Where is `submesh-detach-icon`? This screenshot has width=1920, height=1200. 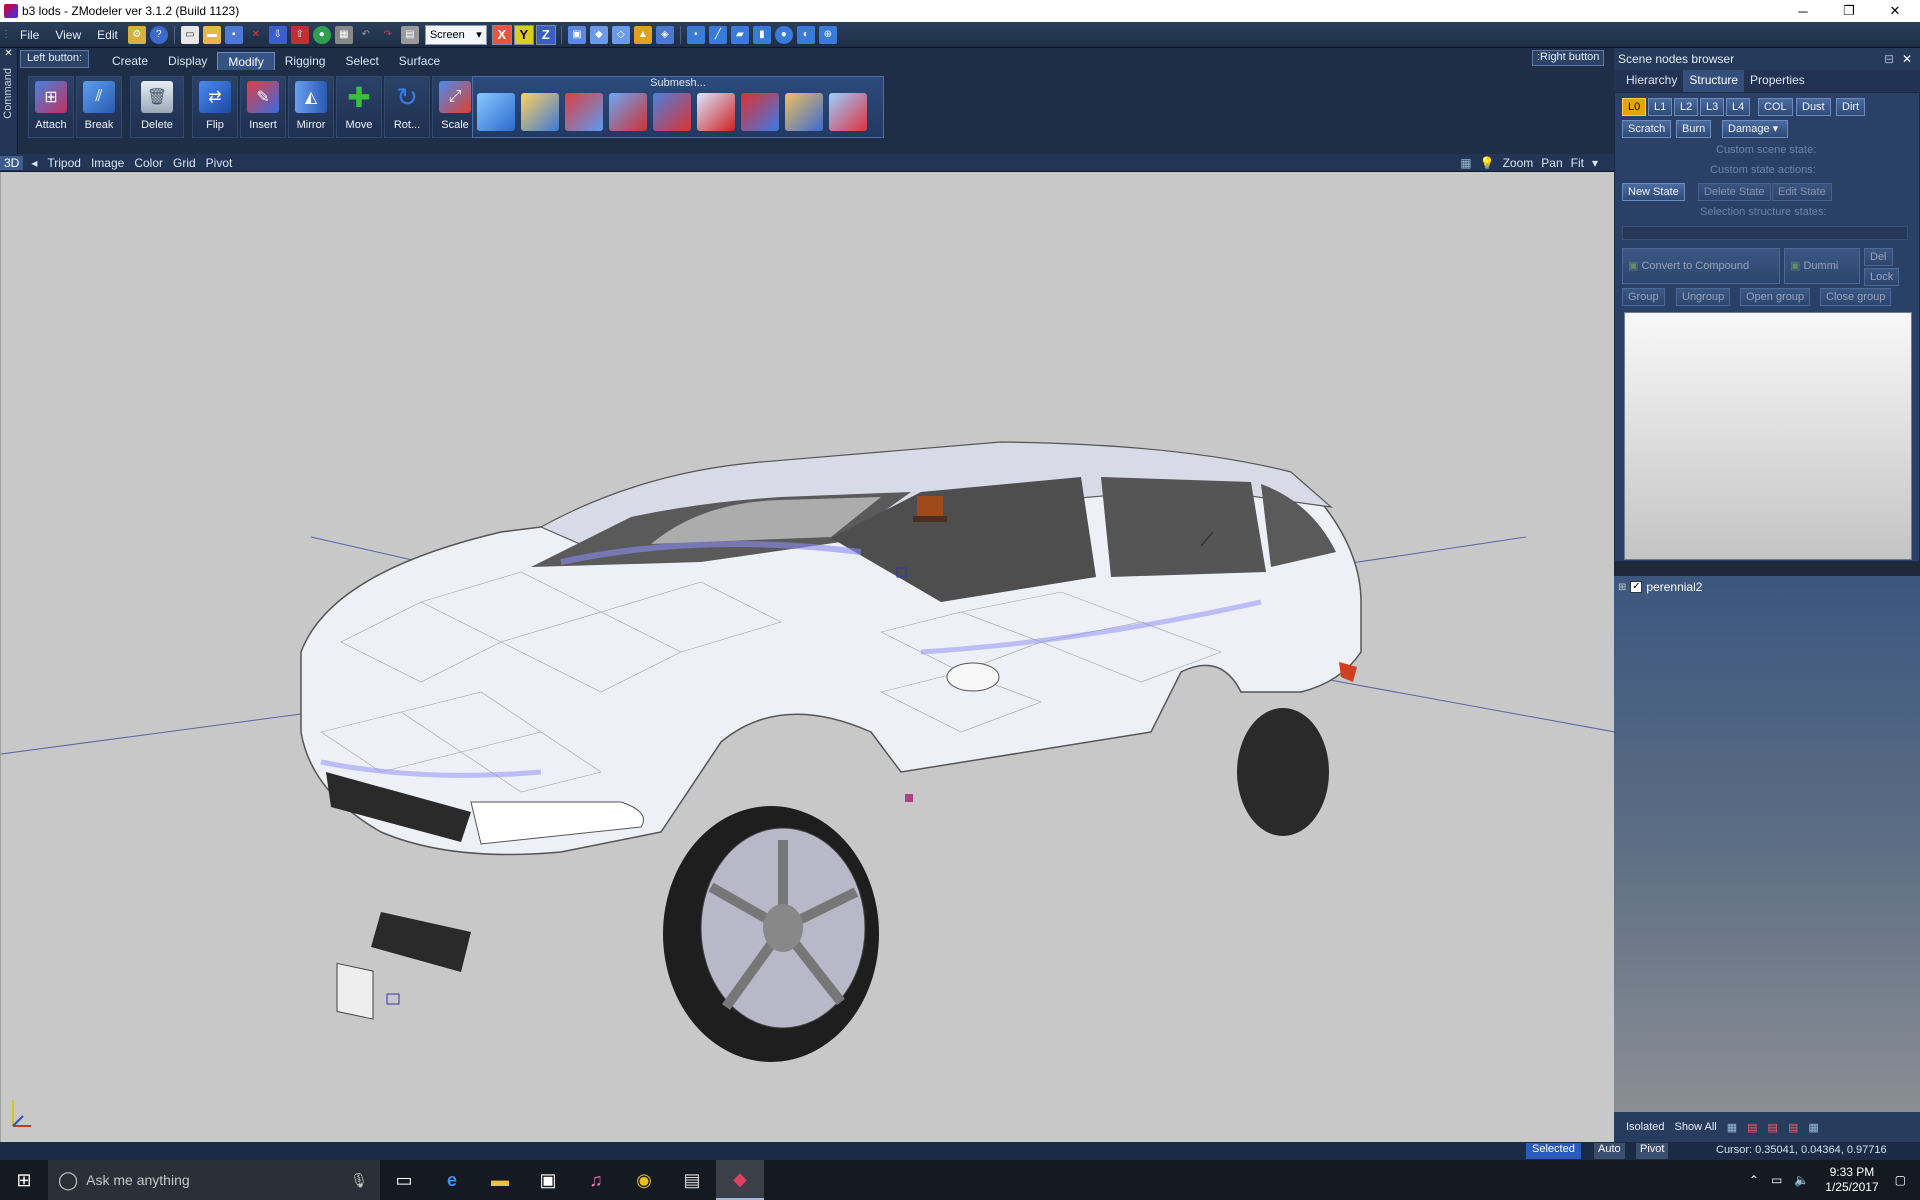
submesh-detach-icon is located at coordinates (628, 112).